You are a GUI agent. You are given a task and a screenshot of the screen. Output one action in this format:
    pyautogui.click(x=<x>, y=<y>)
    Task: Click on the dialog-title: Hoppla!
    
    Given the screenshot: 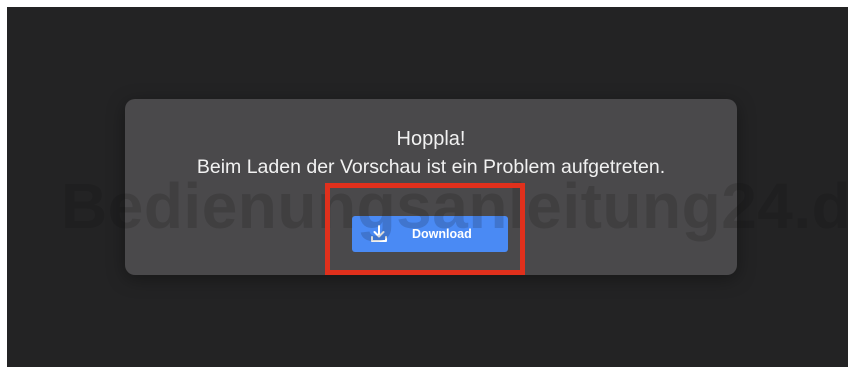 What is the action you would take?
    pyautogui.click(x=431, y=139)
    